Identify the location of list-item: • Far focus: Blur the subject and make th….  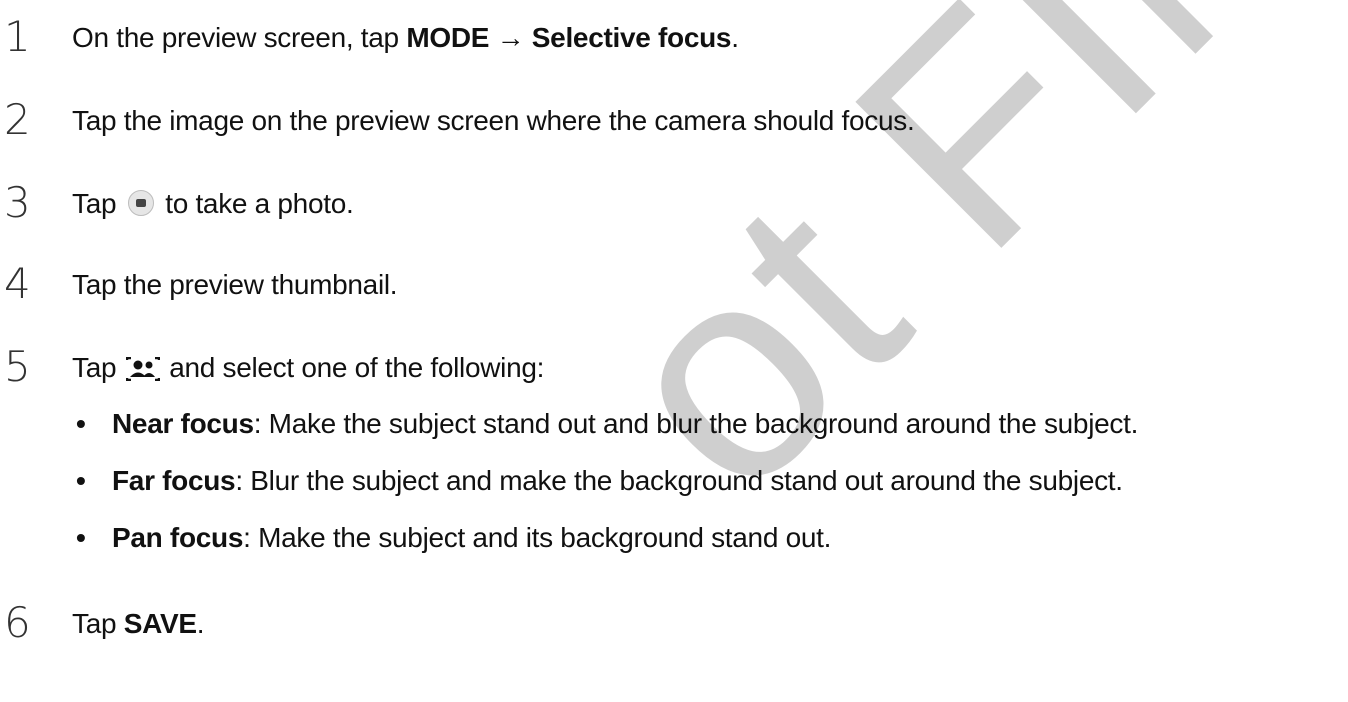
(599, 480).